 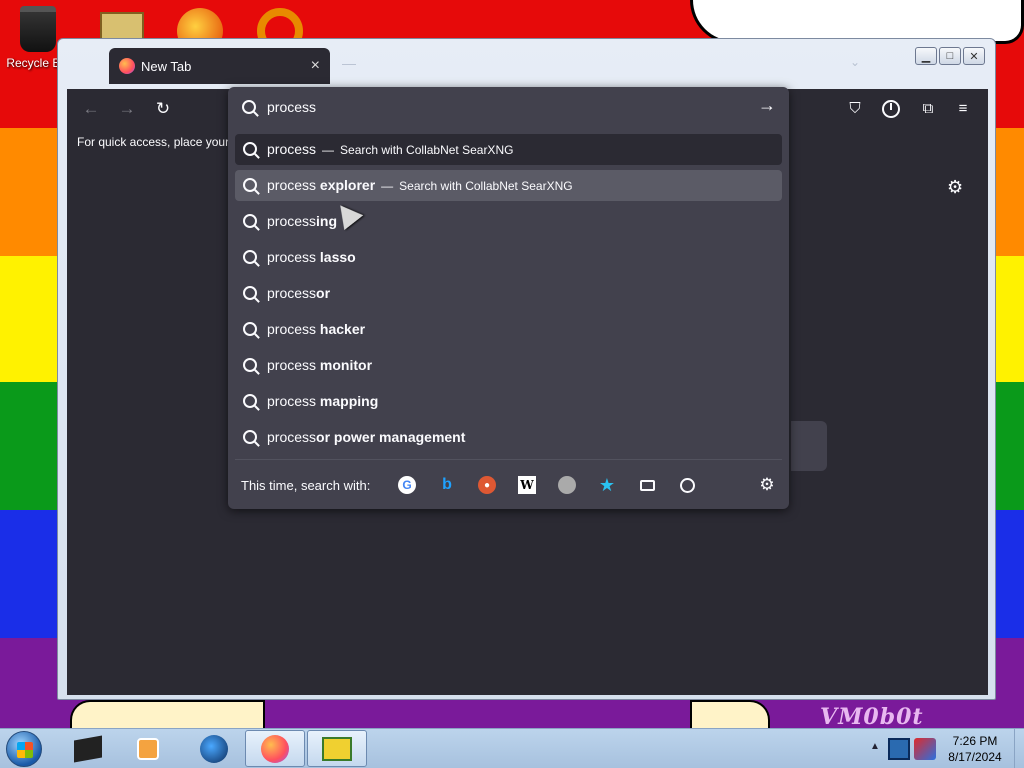 I want to click on bookmarks-toolbar-hint: For quick access, place your b, so click(x=158, y=142).